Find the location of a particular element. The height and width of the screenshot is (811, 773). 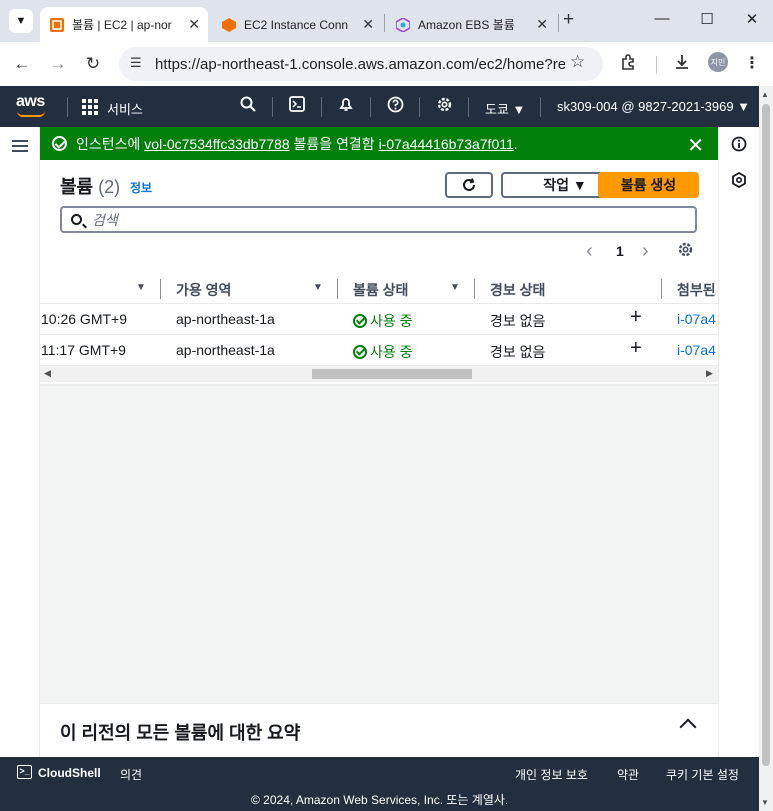

cookie-preferences-link: 쿠키 기본 설정 is located at coordinates (702, 774).